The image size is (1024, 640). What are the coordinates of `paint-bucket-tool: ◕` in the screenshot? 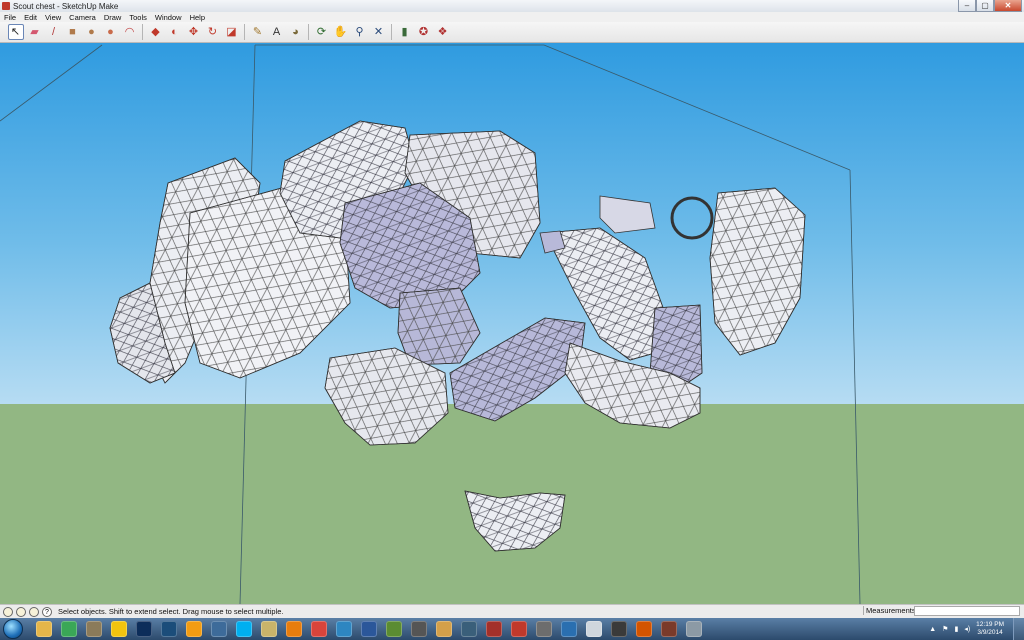 It's located at (296, 32).